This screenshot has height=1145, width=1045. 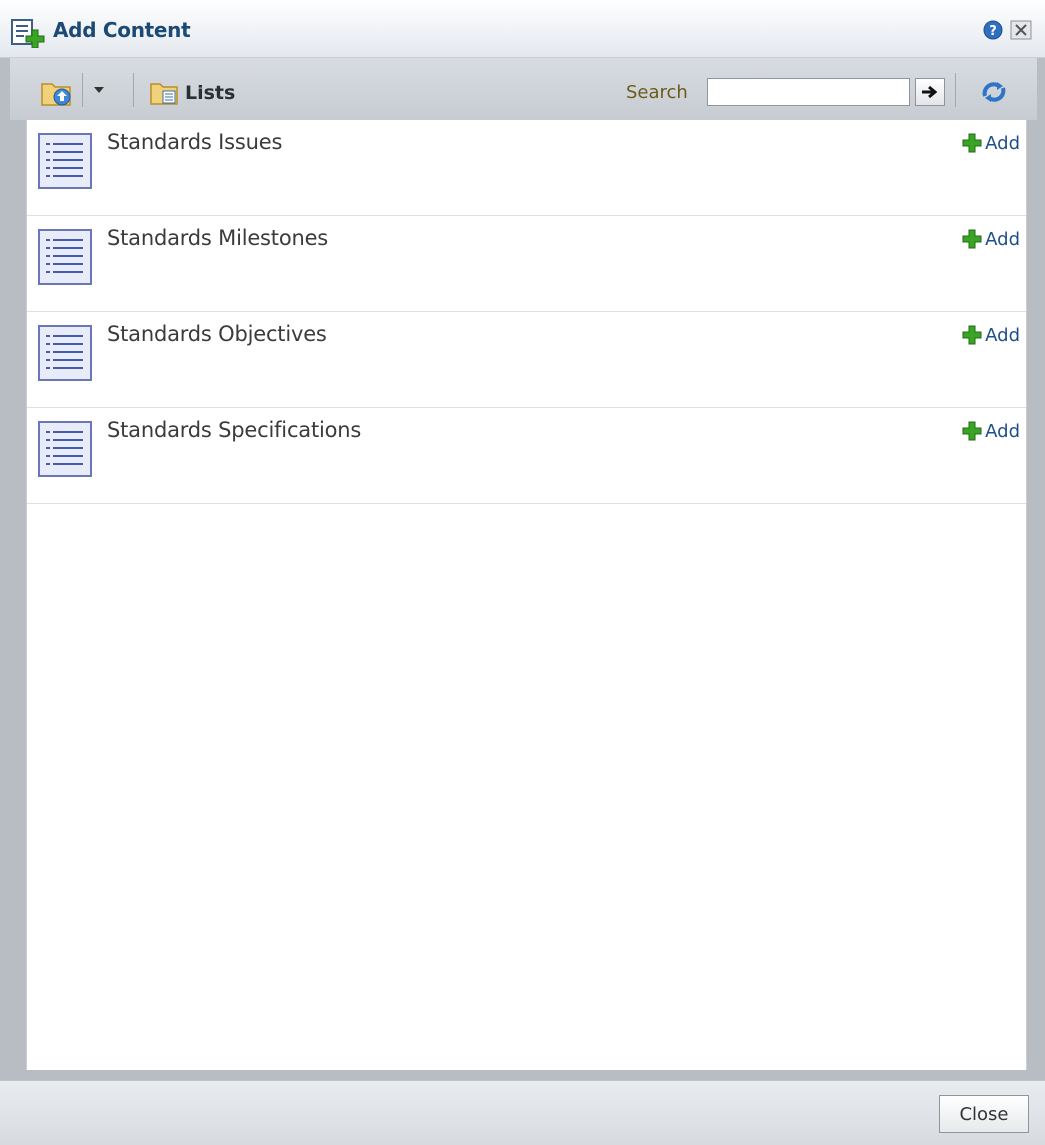 What do you see at coordinates (657, 92) in the screenshot?
I see `search-label: Search` at bounding box center [657, 92].